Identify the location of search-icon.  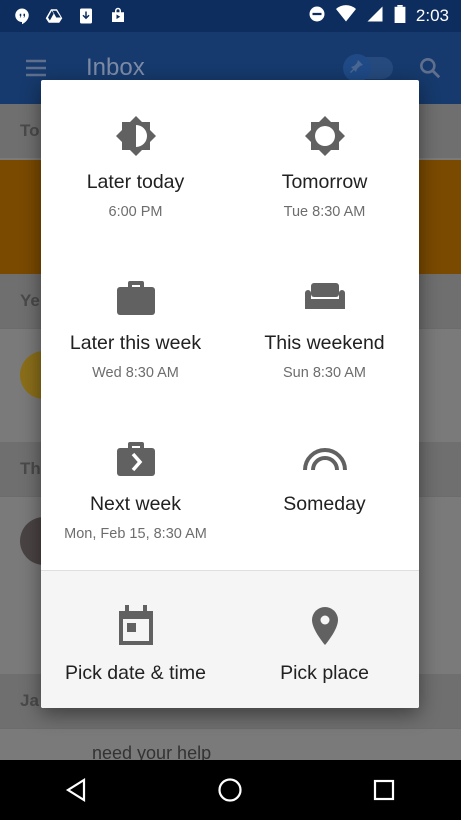
(430, 68).